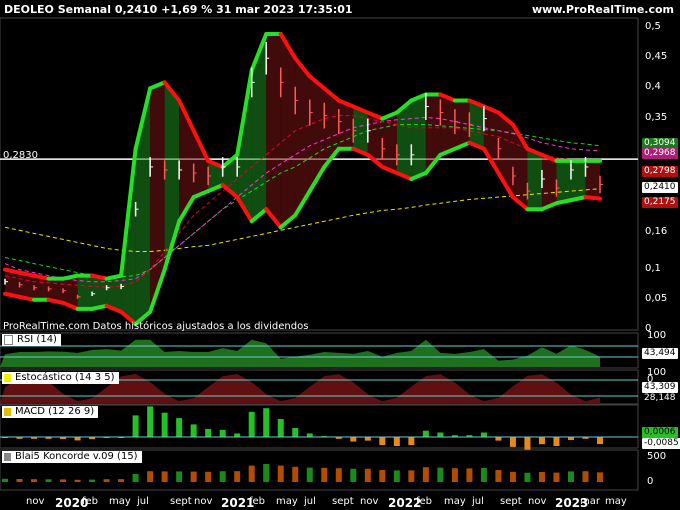 Image resolution: width=680 pixels, height=510 pixels. Describe the element at coordinates (656, 117) in the screenshot. I see `price-tick-label: 0,35` at that location.